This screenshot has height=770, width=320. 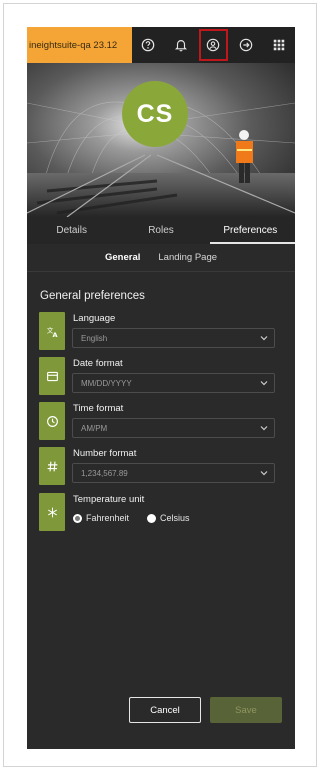 I want to click on language-preference: 文A Language English, so click(x=162, y=332).